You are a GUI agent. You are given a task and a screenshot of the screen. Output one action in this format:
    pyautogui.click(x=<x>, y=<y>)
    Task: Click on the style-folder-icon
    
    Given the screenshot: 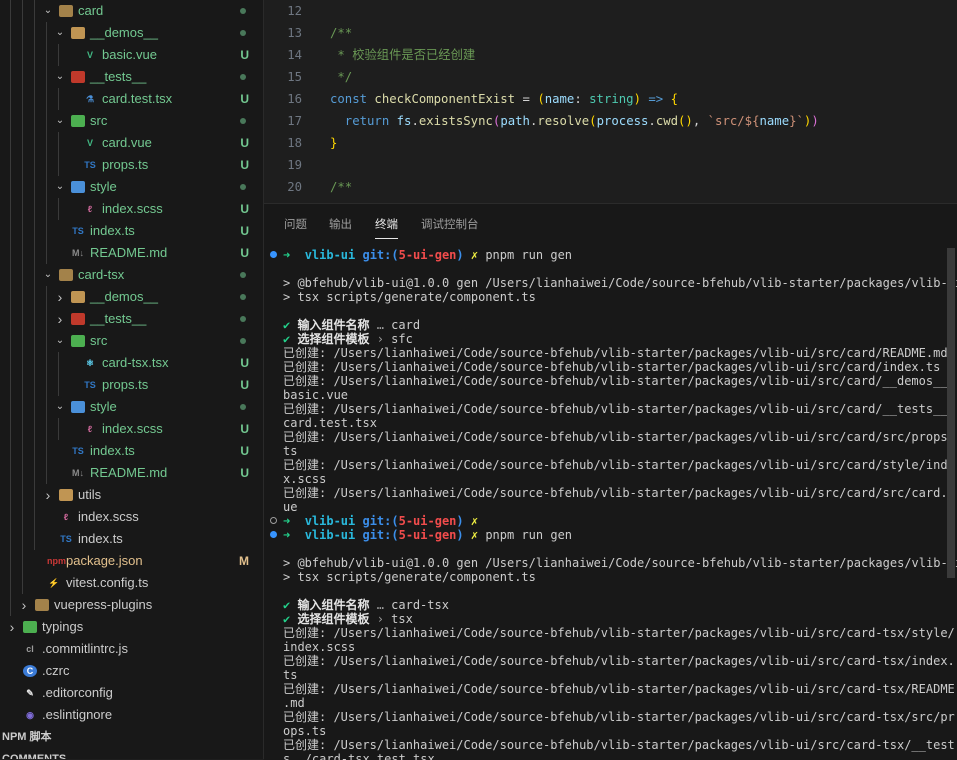 What is the action you would take?
    pyautogui.click(x=78, y=187)
    